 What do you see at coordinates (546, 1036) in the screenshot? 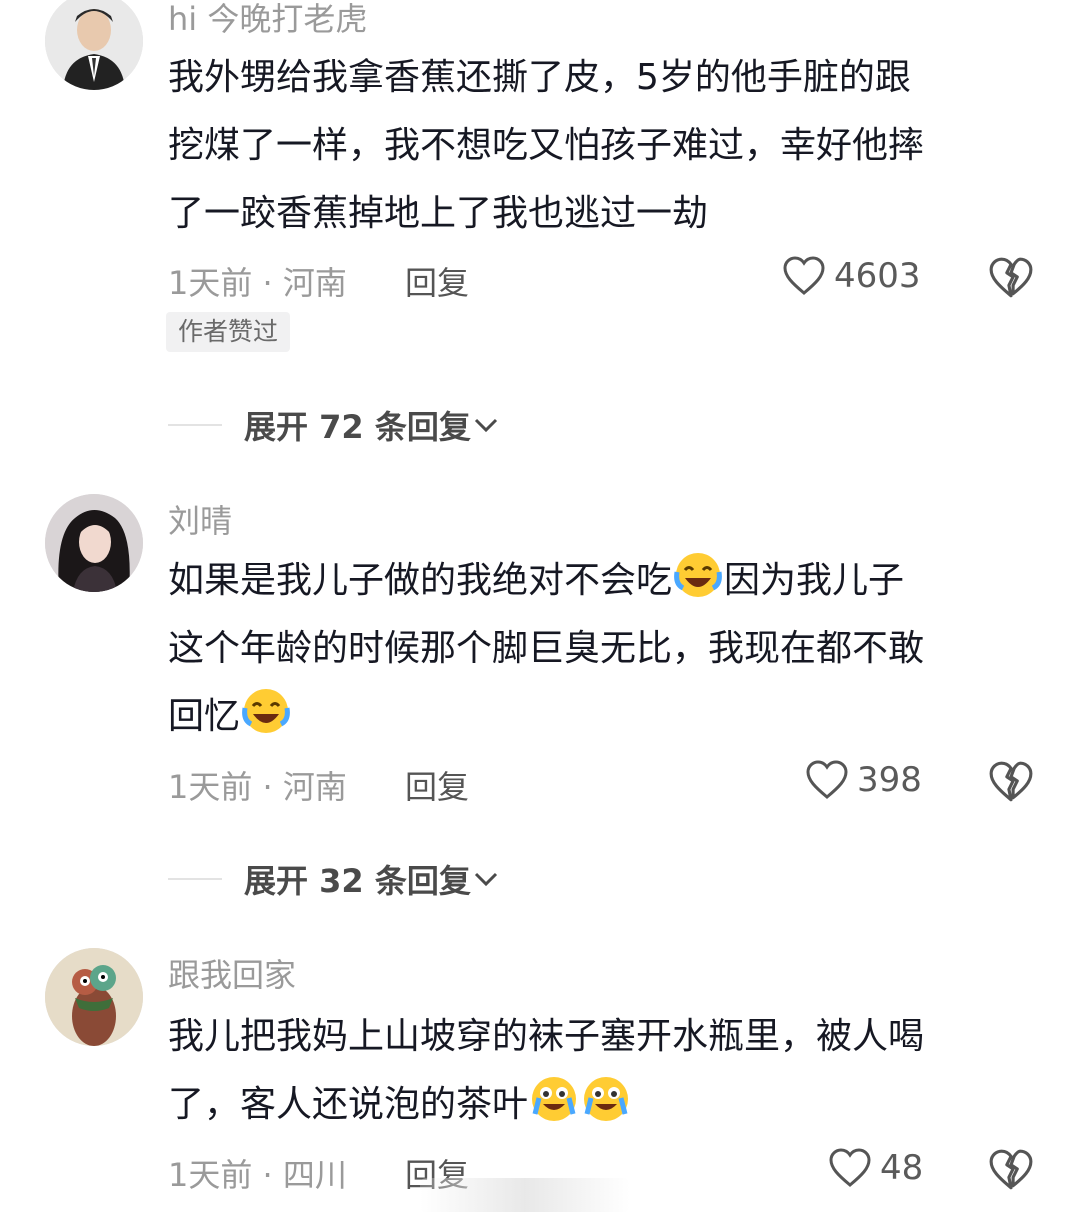
I see `comment-line: 我儿把我妈上山坡穿的袜子塞开水瓶里，被人喝` at bounding box center [546, 1036].